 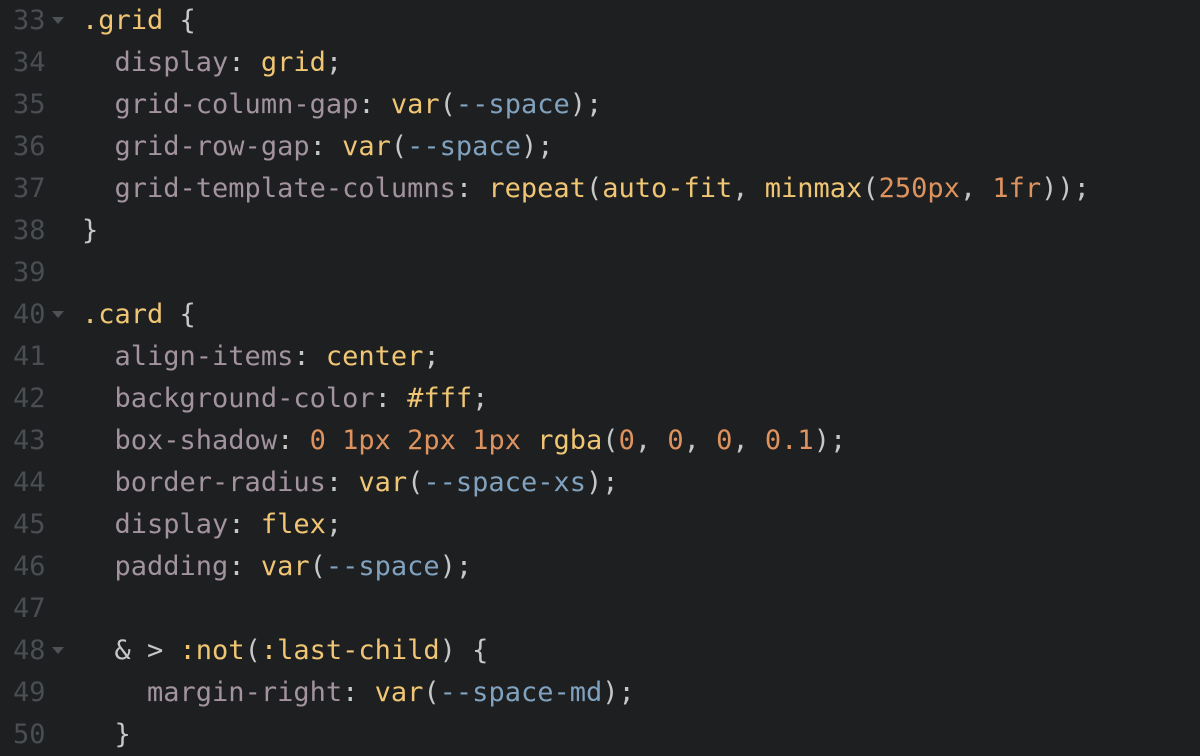 What do you see at coordinates (29, 650) in the screenshot?
I see `line-number: 48` at bounding box center [29, 650].